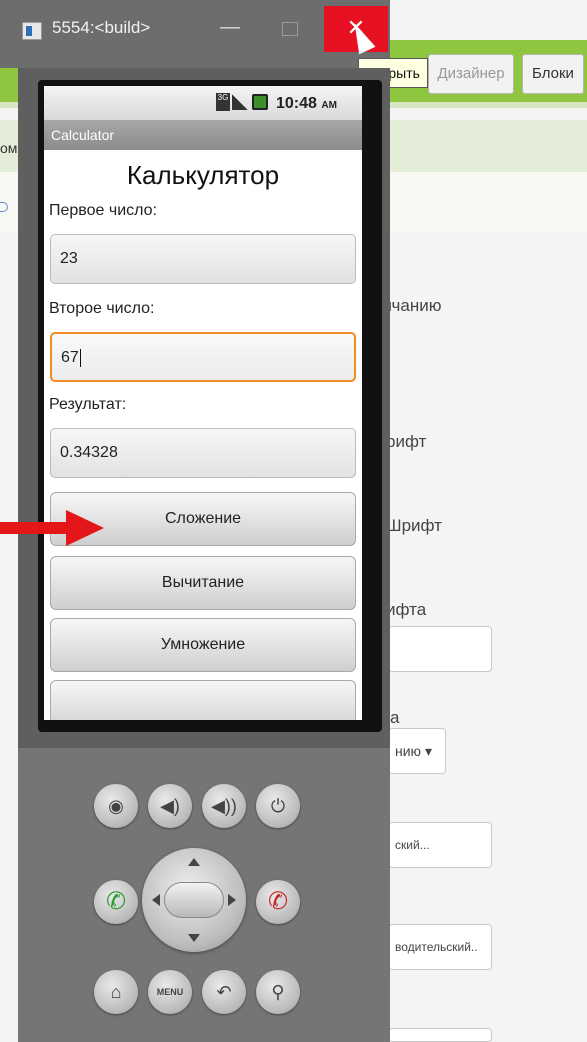 This screenshot has width=587, height=1042. What do you see at coordinates (395, 717) in the screenshot?
I see `property-label: а` at bounding box center [395, 717].